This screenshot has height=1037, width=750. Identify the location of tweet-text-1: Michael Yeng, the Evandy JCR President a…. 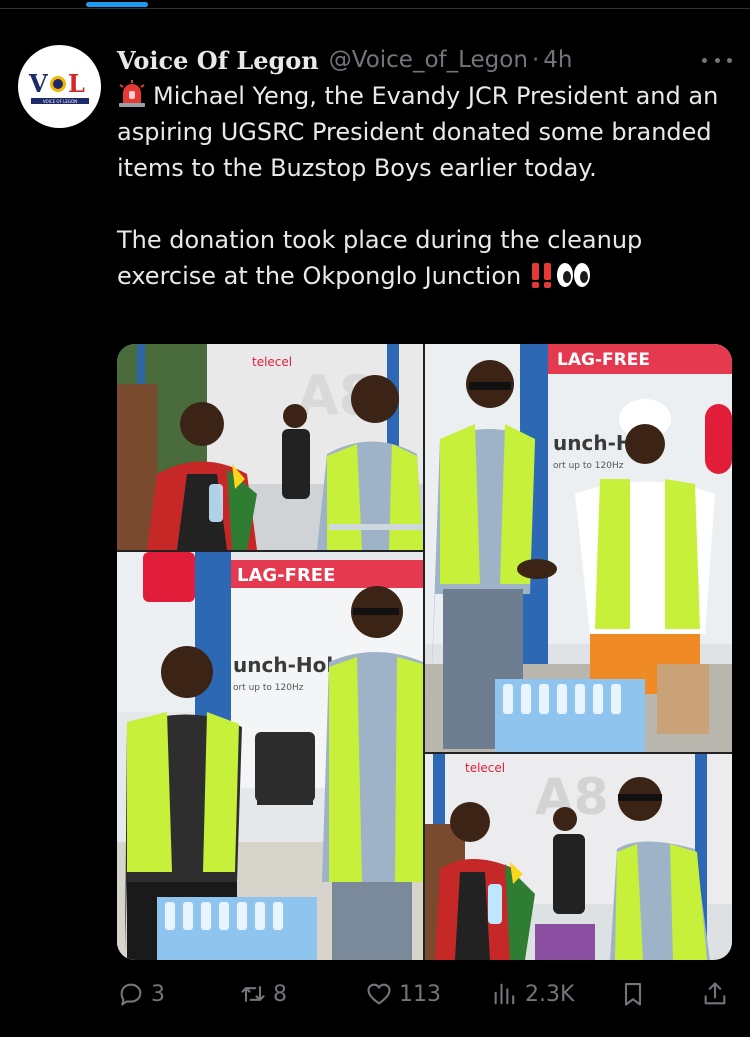
(418, 132).